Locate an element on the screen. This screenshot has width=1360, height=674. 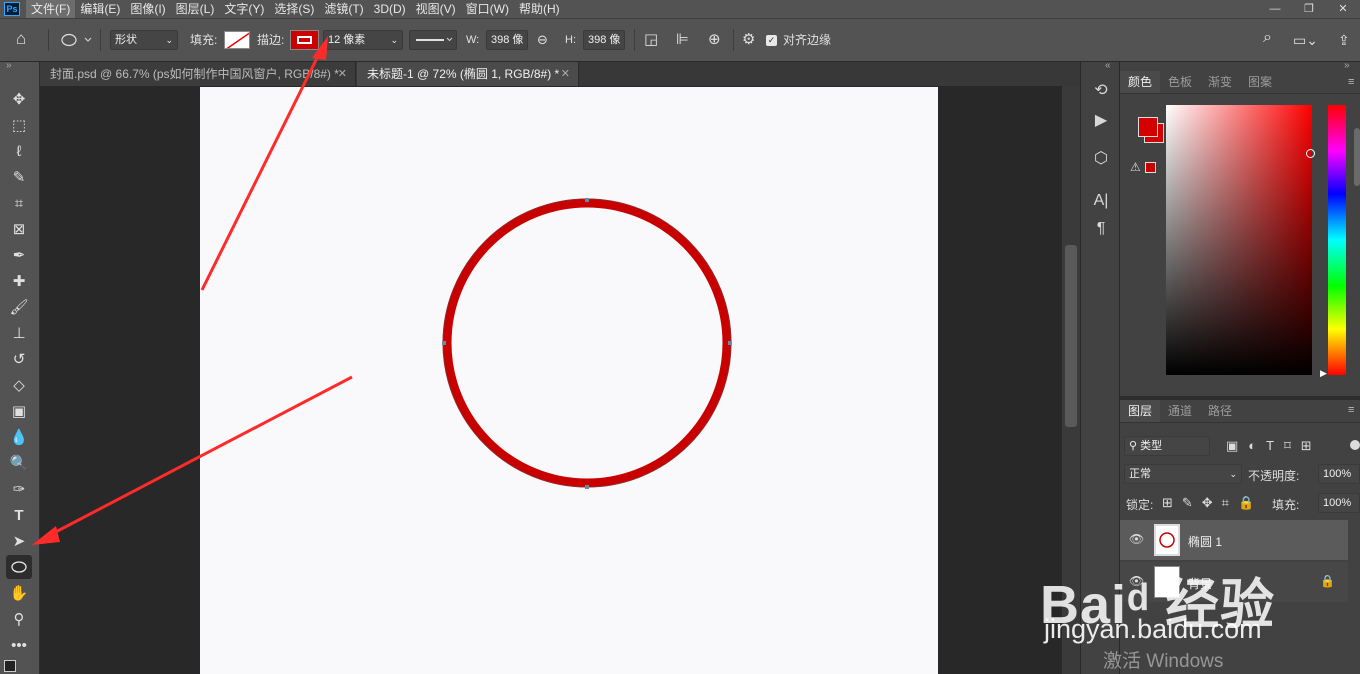
restore-button: ❐ is located at coordinates (1309, 9).